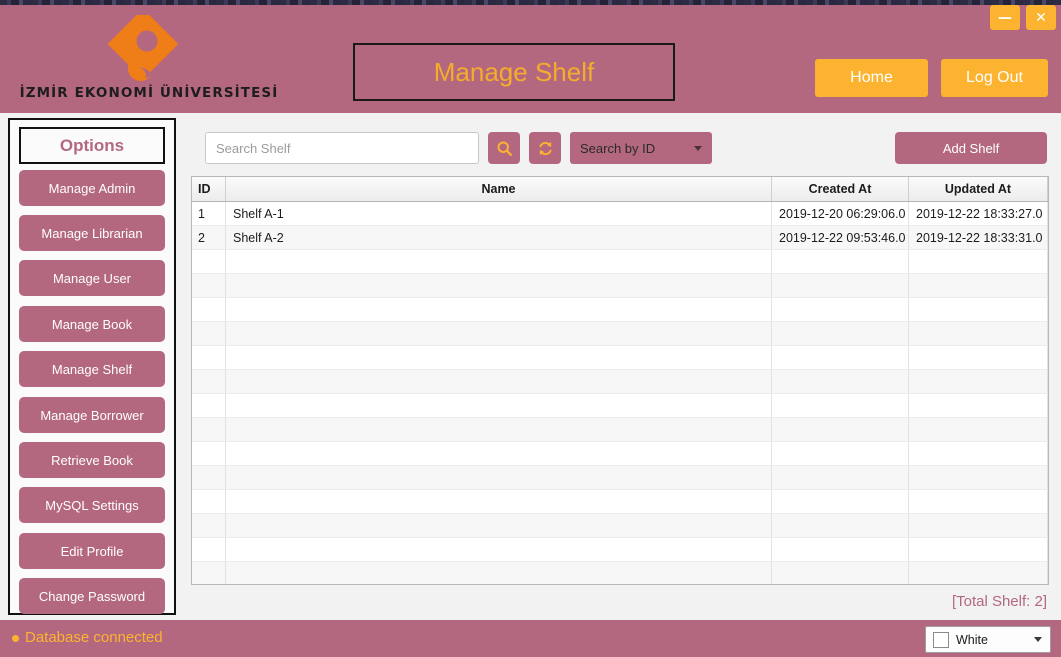 The image size is (1061, 657). What do you see at coordinates (209, 189) in the screenshot?
I see `column-header-id: ID` at bounding box center [209, 189].